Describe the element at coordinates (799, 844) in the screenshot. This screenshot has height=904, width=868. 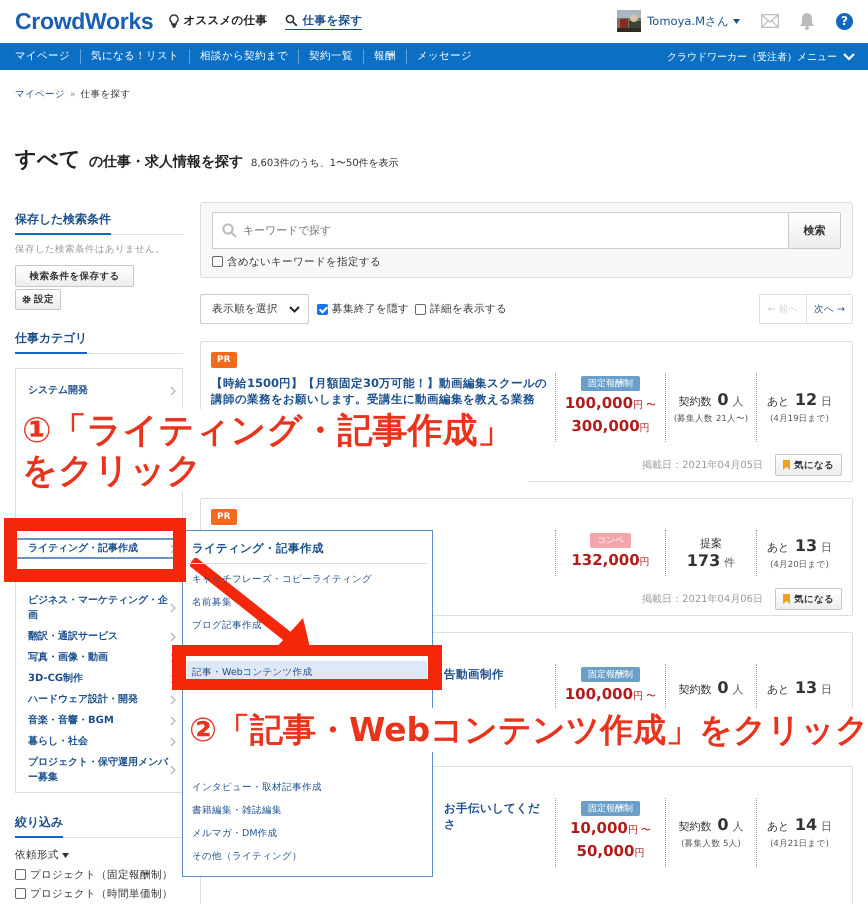
I see `deadline-date: (4月21日まで)` at that location.